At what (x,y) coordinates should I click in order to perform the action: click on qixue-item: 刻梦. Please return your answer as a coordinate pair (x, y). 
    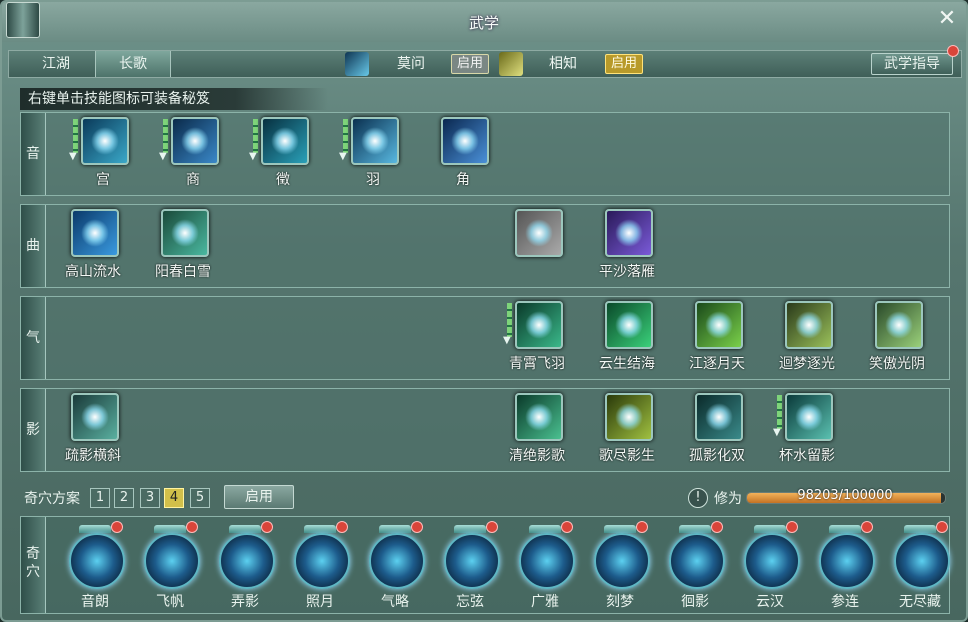
    Looking at the image, I should click on (620, 566).